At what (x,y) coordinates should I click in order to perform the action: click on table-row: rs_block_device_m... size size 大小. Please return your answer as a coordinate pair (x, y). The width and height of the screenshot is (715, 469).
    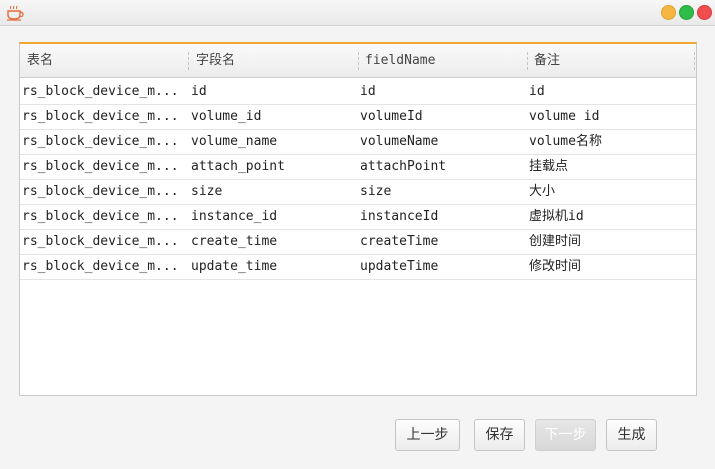
    Looking at the image, I should click on (358, 192).